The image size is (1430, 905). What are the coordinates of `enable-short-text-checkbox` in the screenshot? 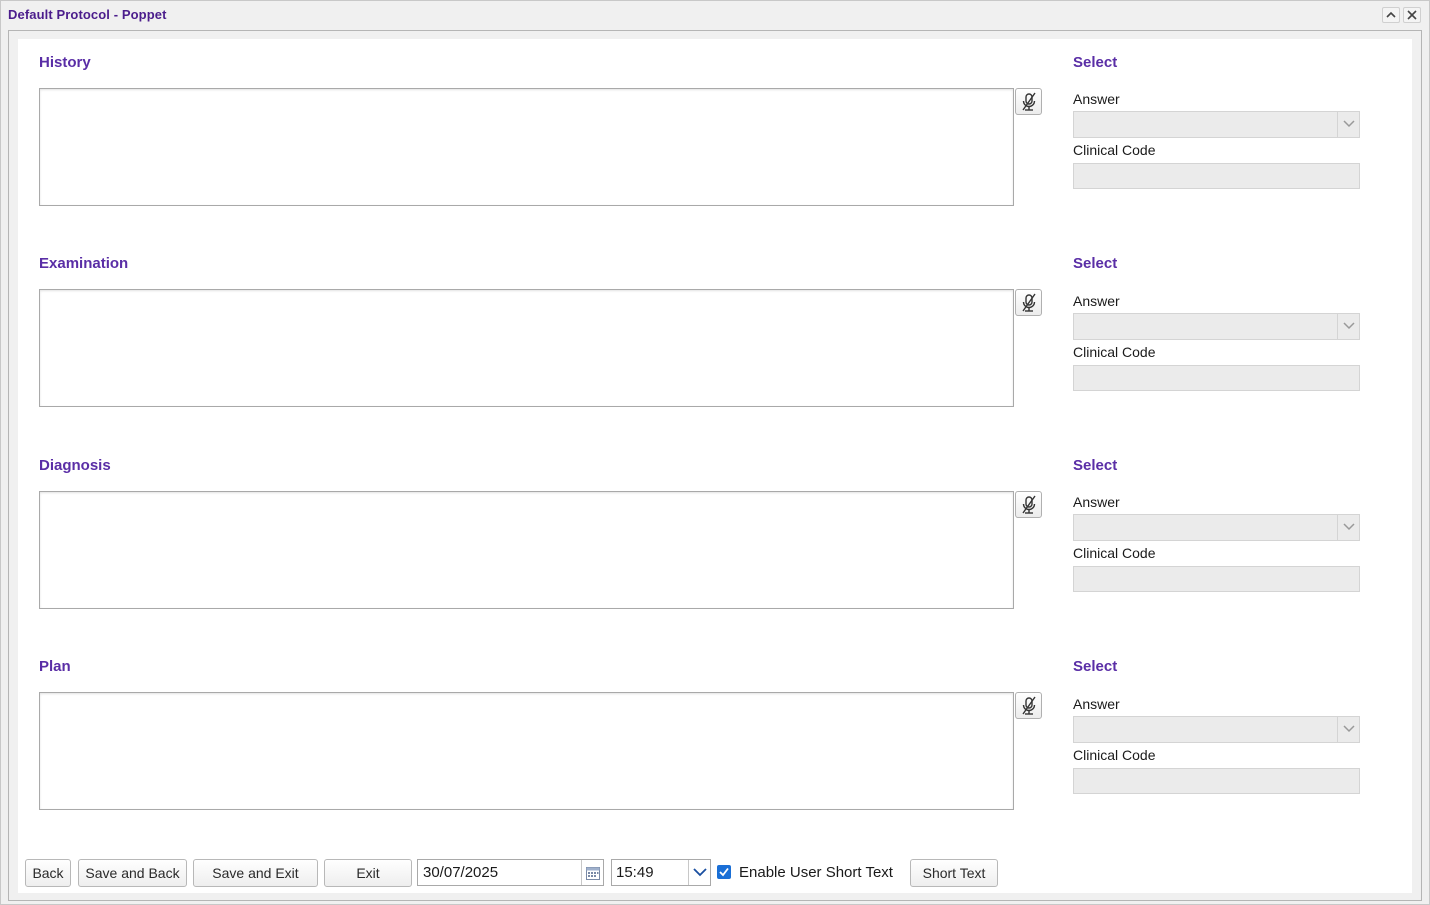 It's located at (724, 872).